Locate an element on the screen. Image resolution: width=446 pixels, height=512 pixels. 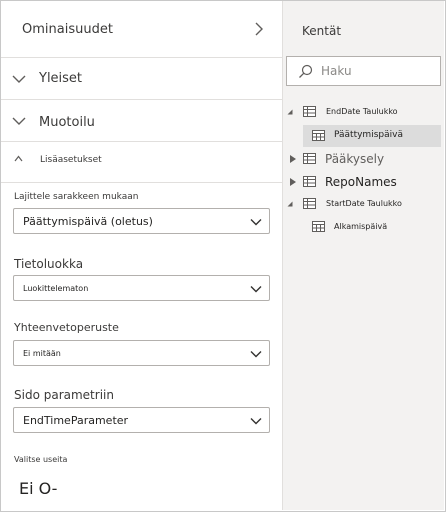
data-category-value: Luokittelematon is located at coordinates (56, 288).